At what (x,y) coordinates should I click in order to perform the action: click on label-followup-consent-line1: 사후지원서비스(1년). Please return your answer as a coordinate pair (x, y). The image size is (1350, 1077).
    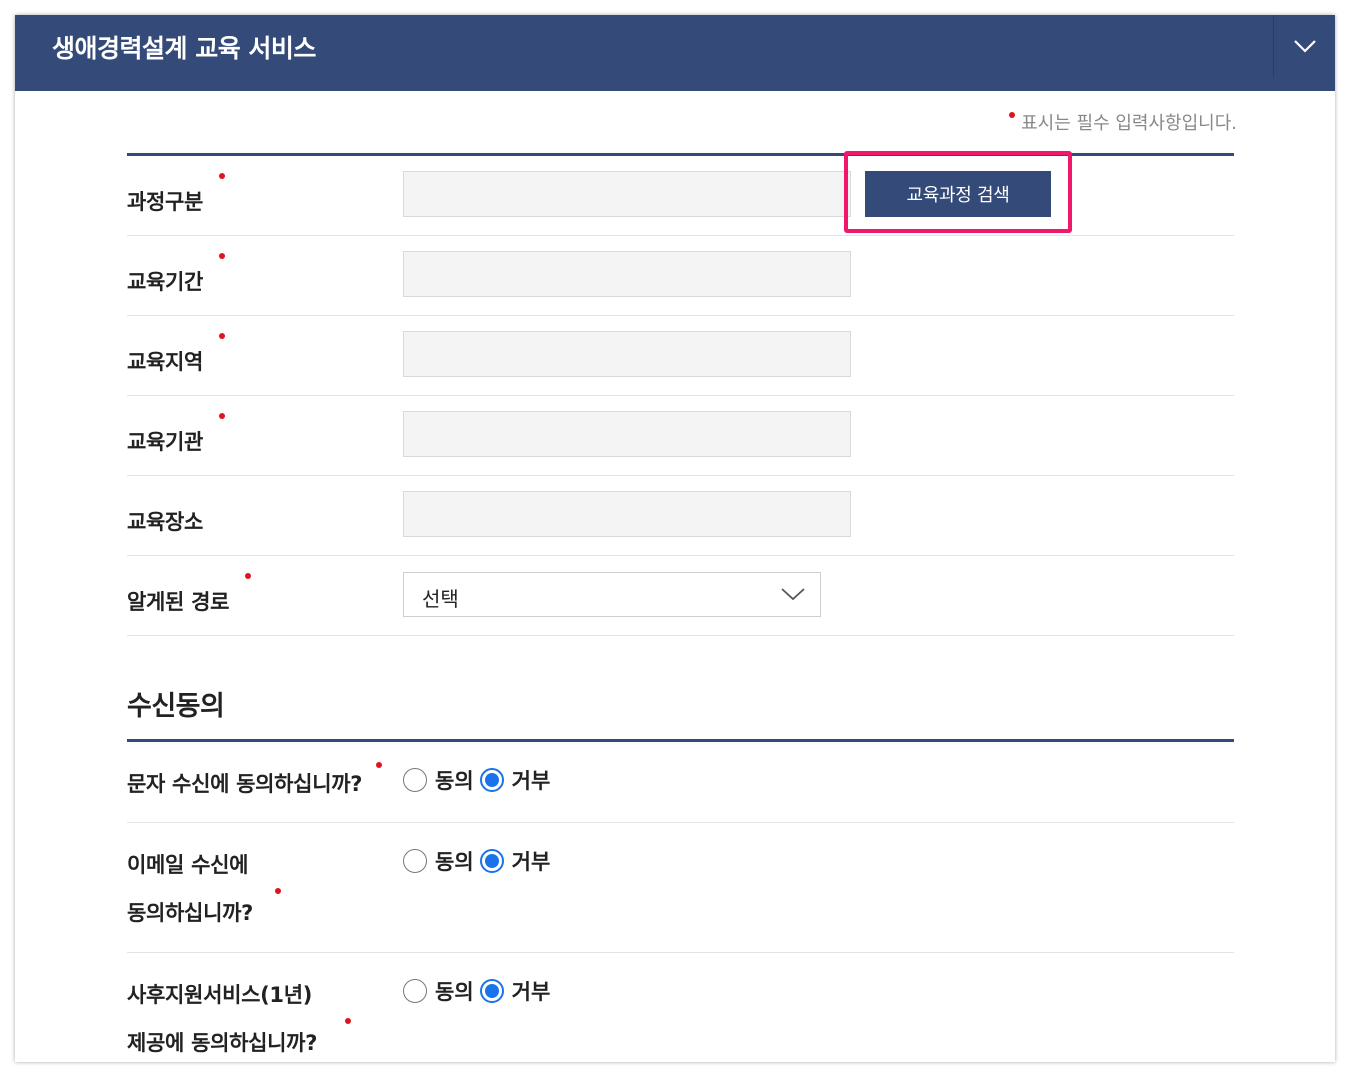
    Looking at the image, I should click on (220, 995).